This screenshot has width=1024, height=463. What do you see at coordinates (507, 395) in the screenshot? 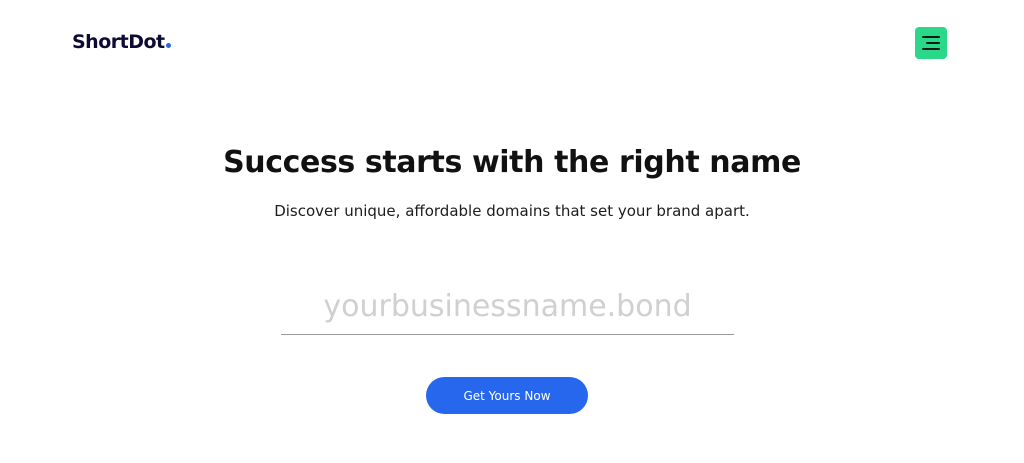
I see `get-yours-now-button: Get Yours Now` at bounding box center [507, 395].